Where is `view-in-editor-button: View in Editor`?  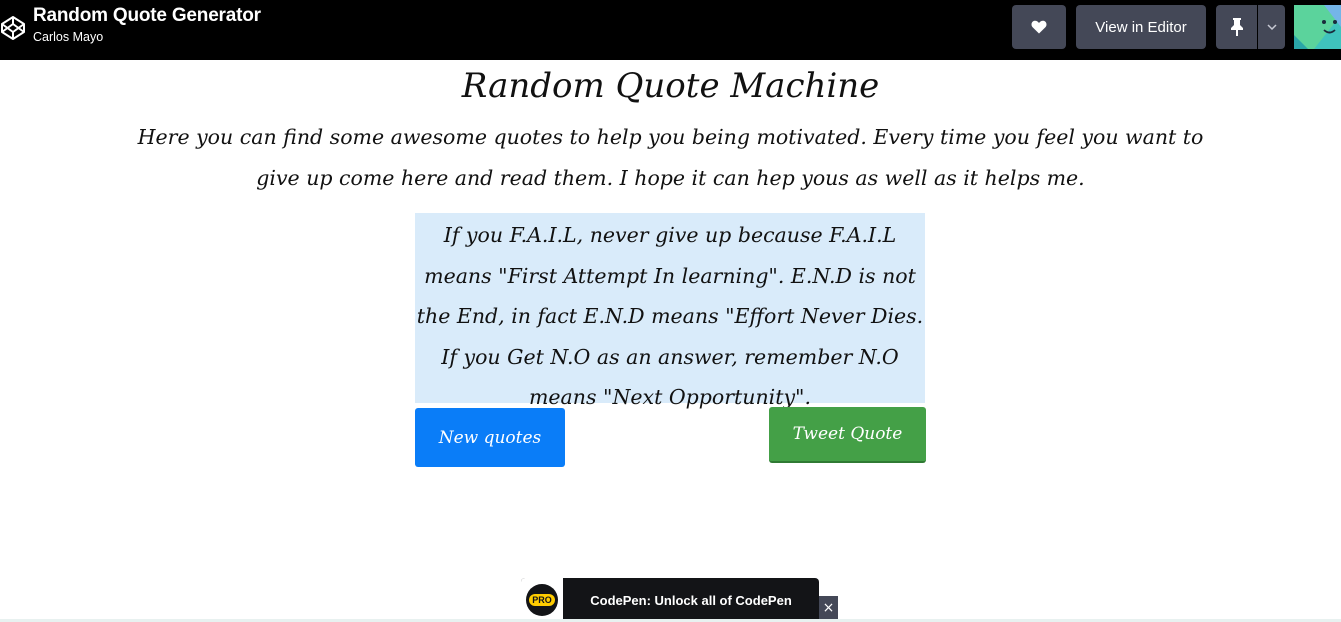
view-in-editor-button: View in Editor is located at coordinates (1141, 27).